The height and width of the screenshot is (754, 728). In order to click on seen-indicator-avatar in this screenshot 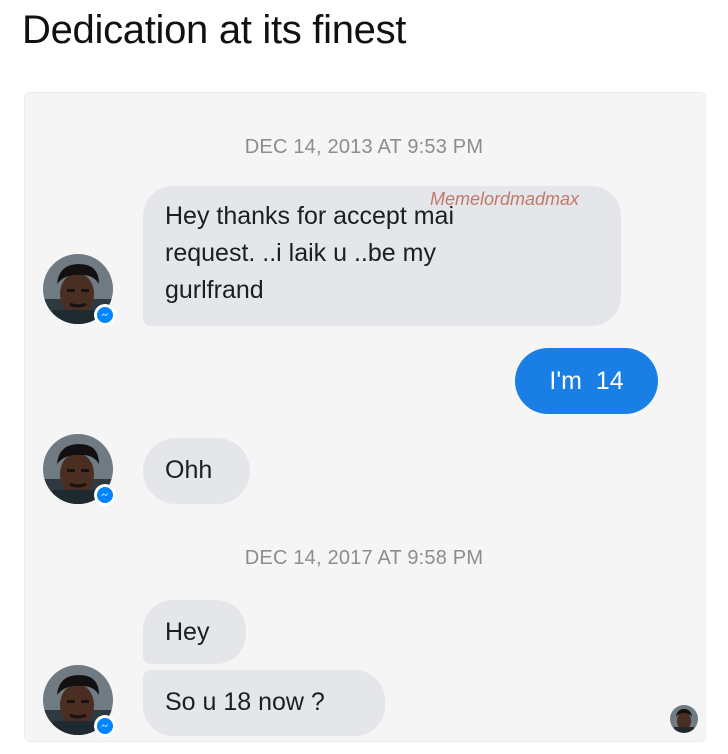, I will do `click(684, 719)`.